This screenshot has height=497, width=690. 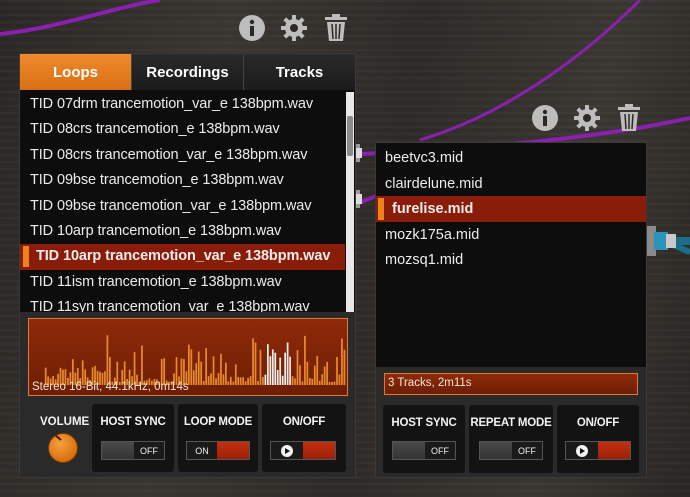 I want to click on loop-mode-state: ON, so click(x=202, y=450).